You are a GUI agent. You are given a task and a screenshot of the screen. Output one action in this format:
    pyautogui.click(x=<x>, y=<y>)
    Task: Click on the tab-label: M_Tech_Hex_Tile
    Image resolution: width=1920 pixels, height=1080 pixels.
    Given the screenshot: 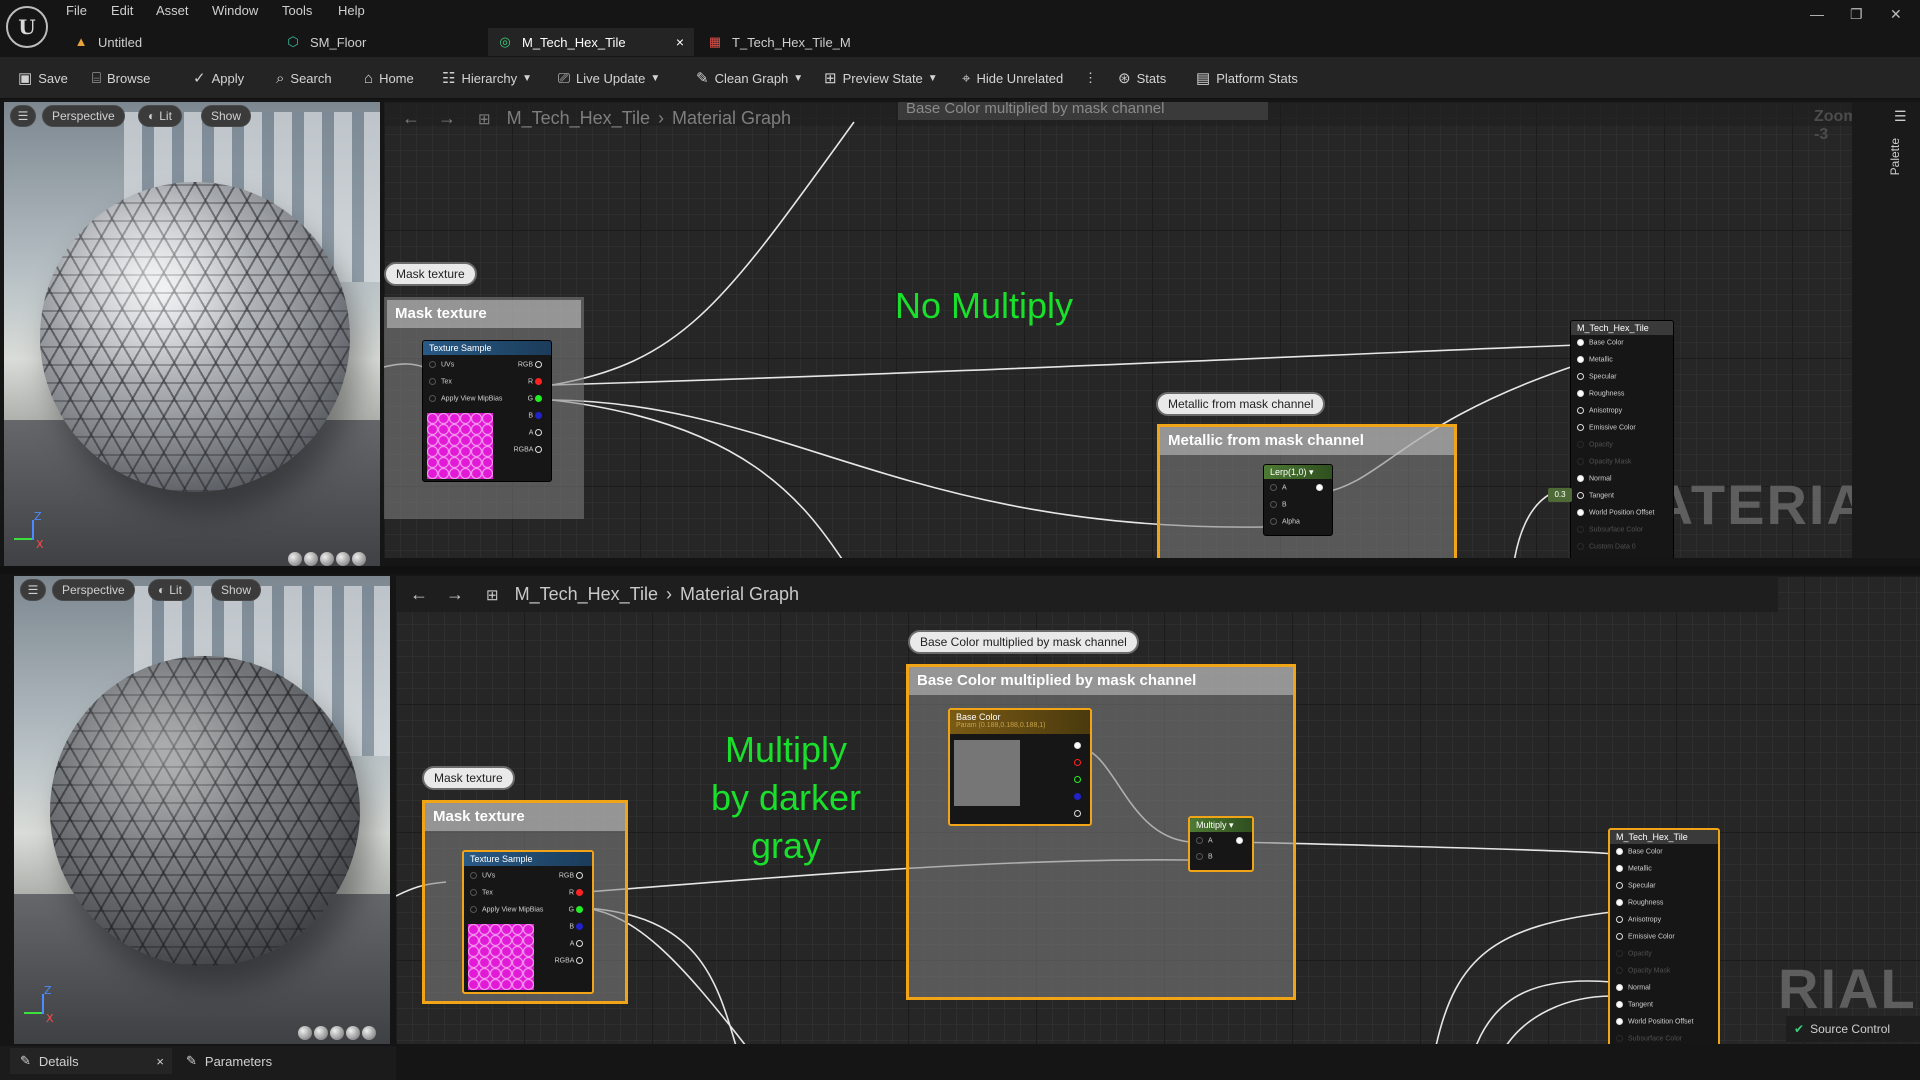 What is the action you would take?
    pyautogui.click(x=574, y=42)
    